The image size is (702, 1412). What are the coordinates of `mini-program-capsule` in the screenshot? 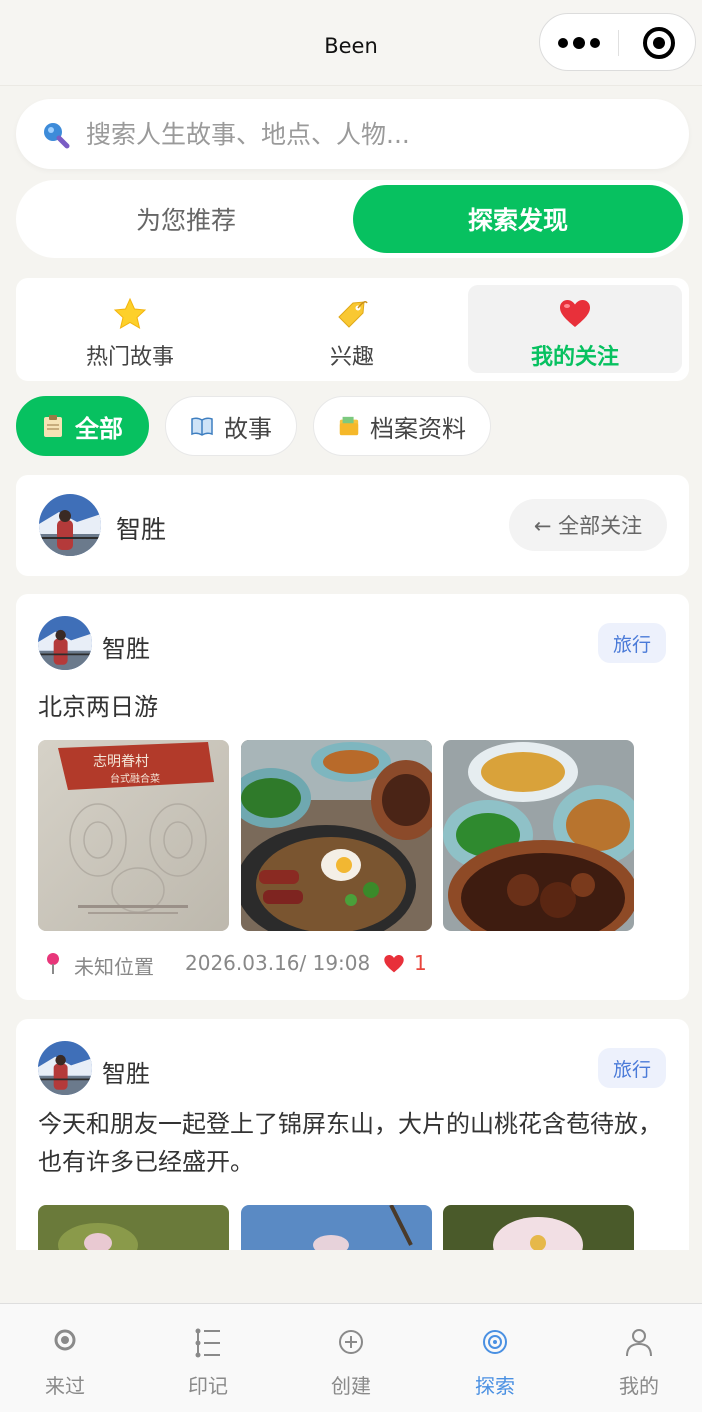 It's located at (617, 42).